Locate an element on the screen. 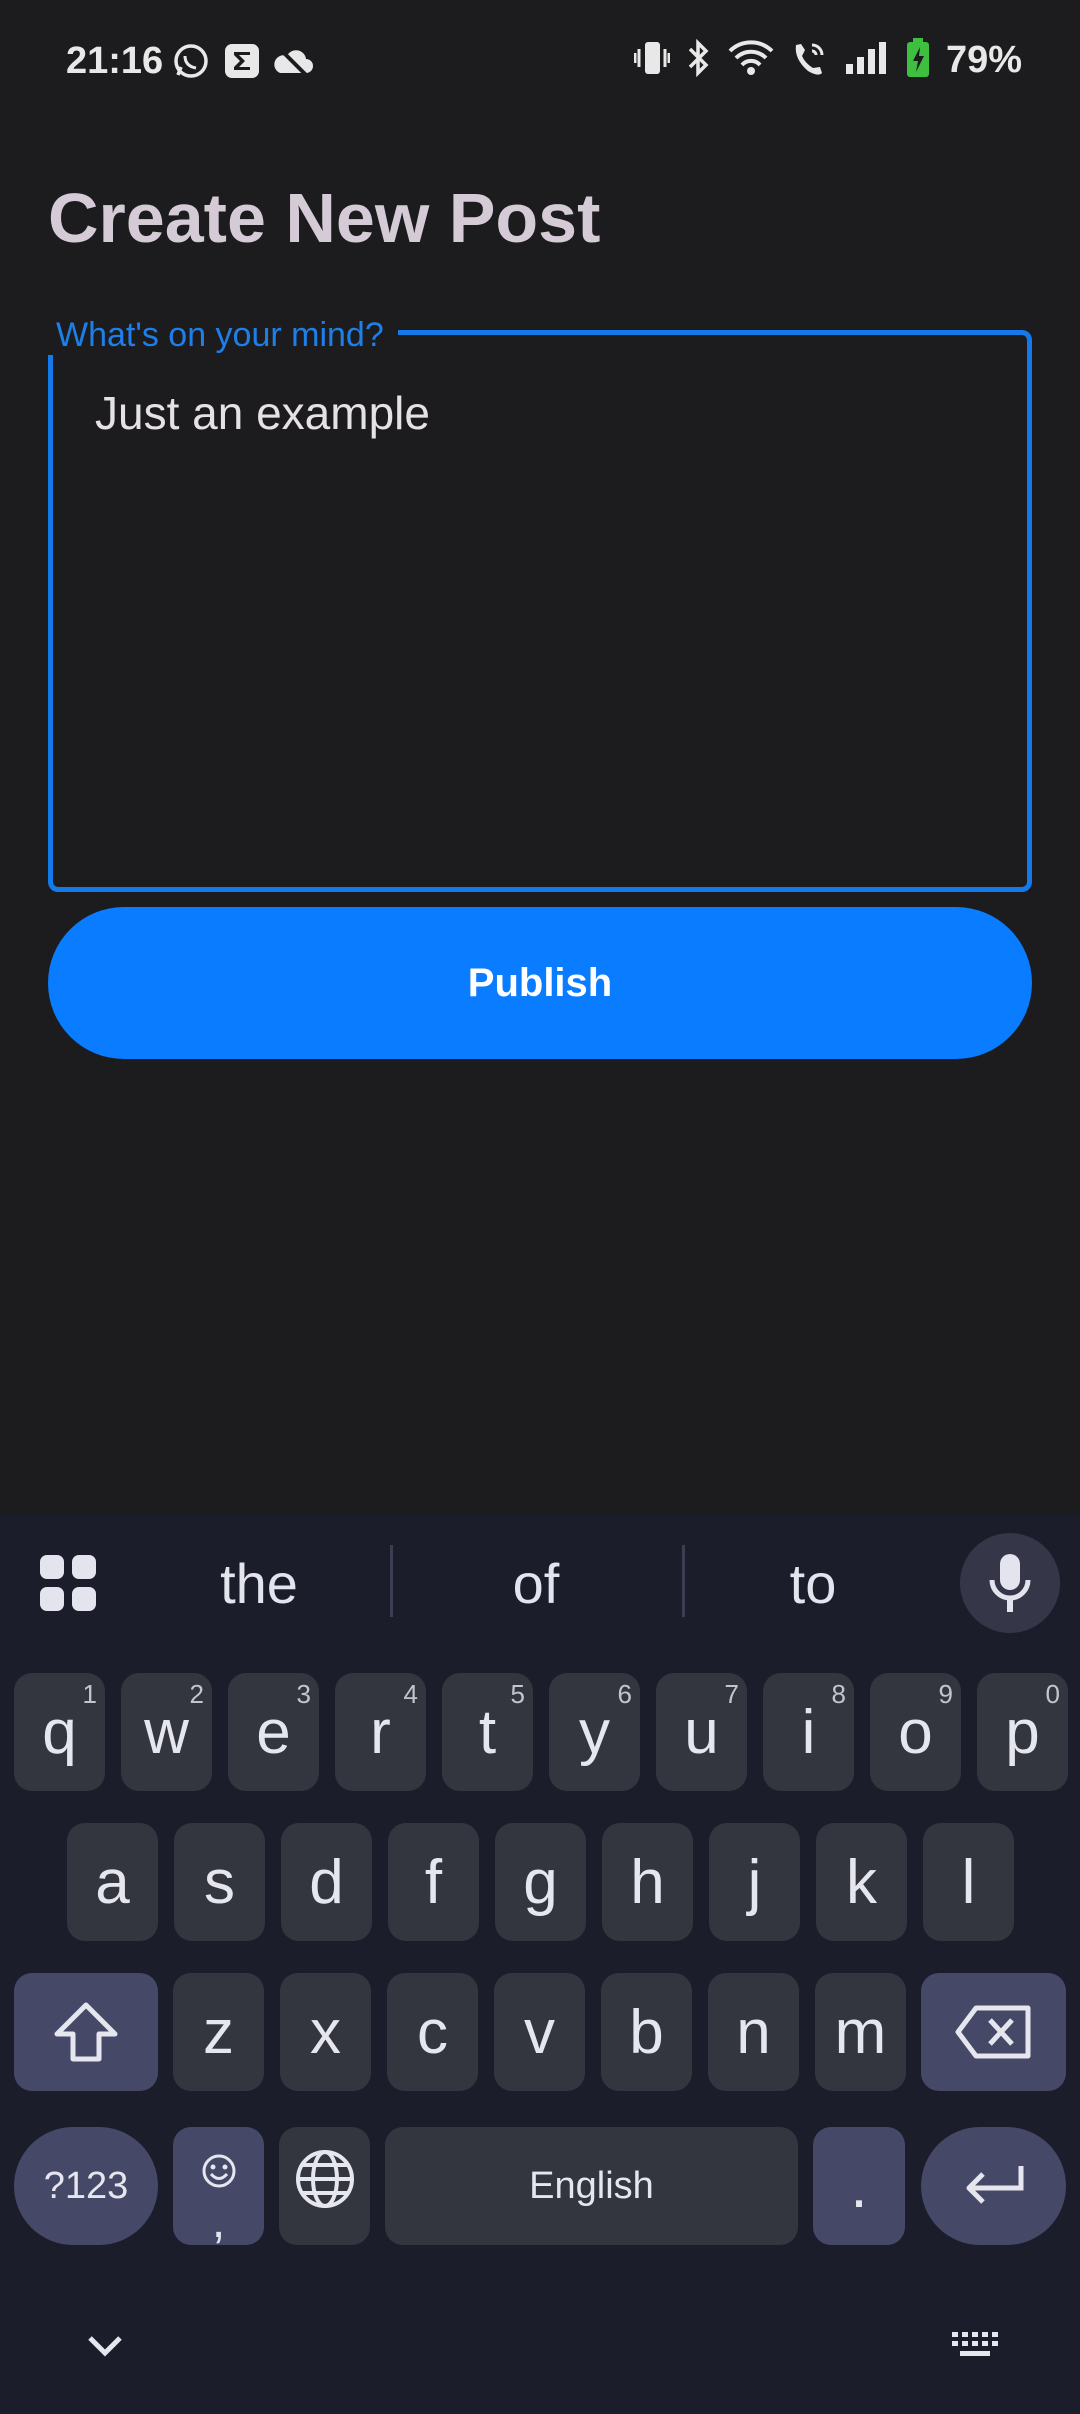 Image resolution: width=1080 pixels, height=2414 pixels. key-t: t5 is located at coordinates (487, 1732).